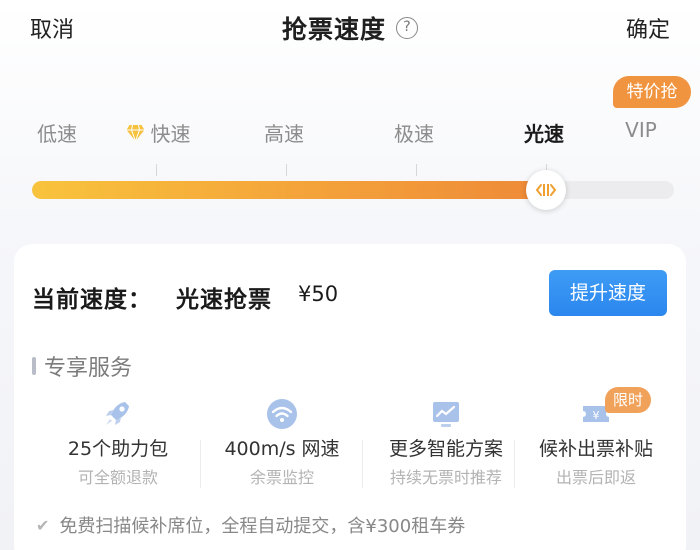  I want to click on tier-light: 光速, so click(544, 132).